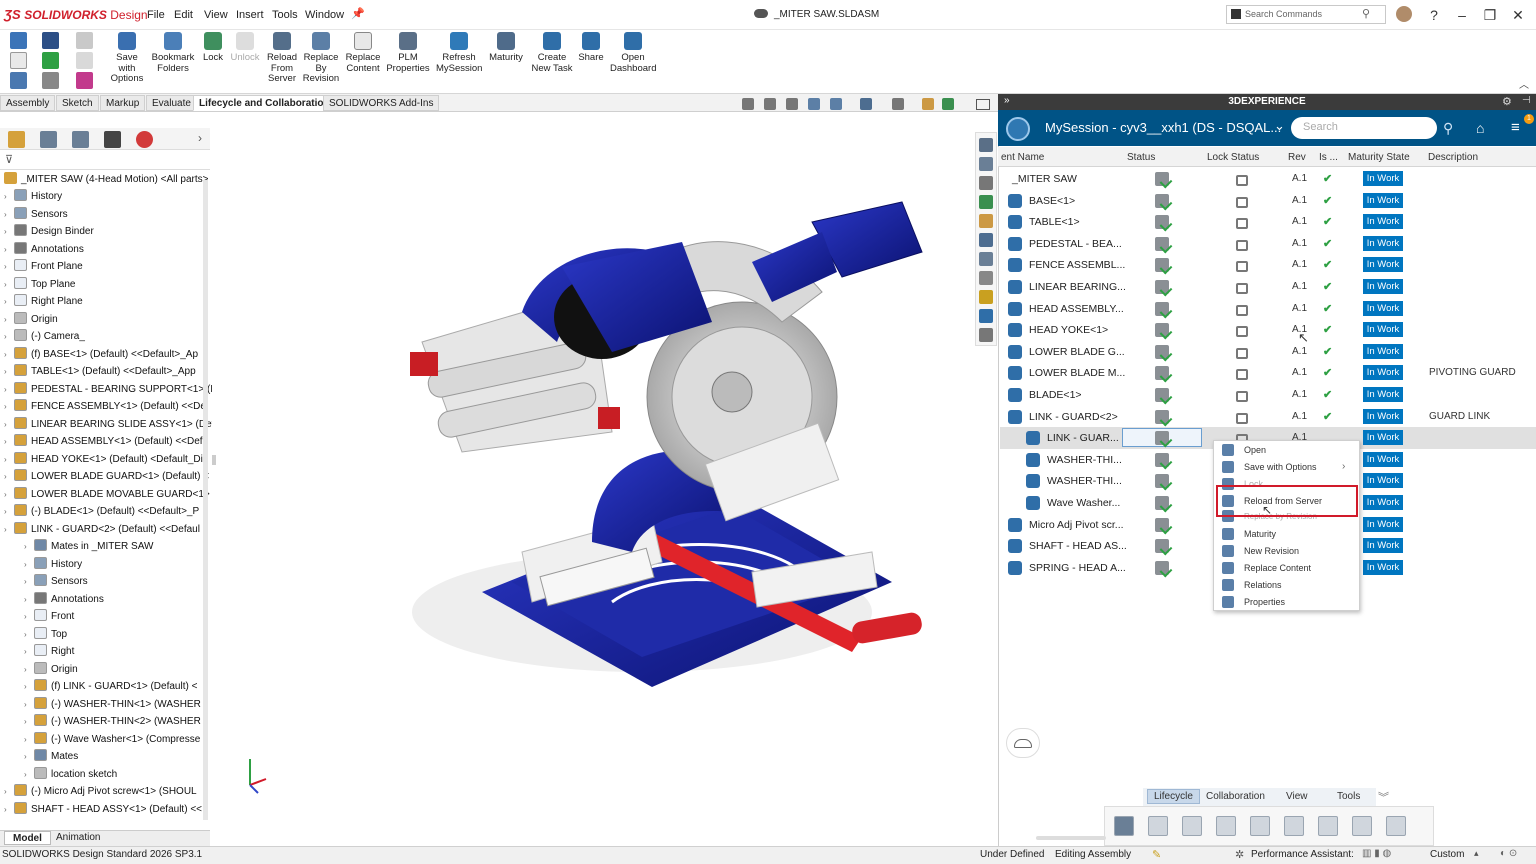  I want to click on tree-item: › Mates, so click(51, 756).